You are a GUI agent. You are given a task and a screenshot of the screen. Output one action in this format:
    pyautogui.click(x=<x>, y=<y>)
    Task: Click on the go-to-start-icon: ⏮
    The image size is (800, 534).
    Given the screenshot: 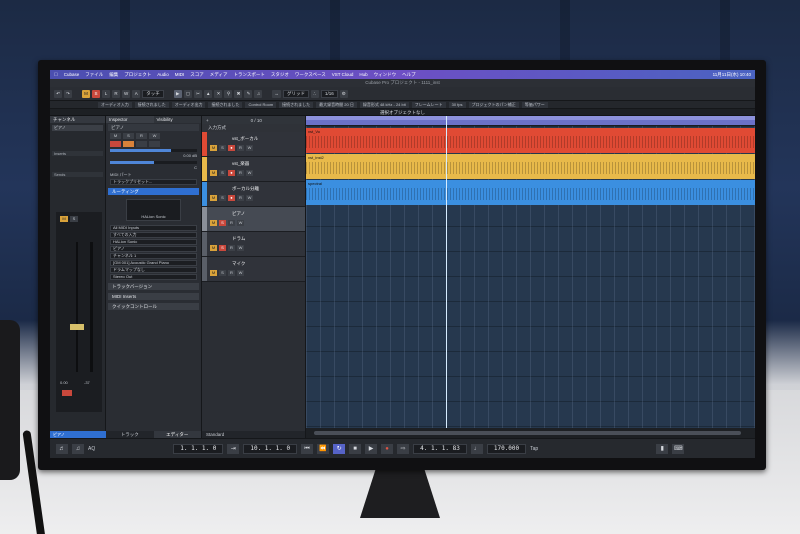 What is the action you would take?
    pyautogui.click(x=307, y=448)
    